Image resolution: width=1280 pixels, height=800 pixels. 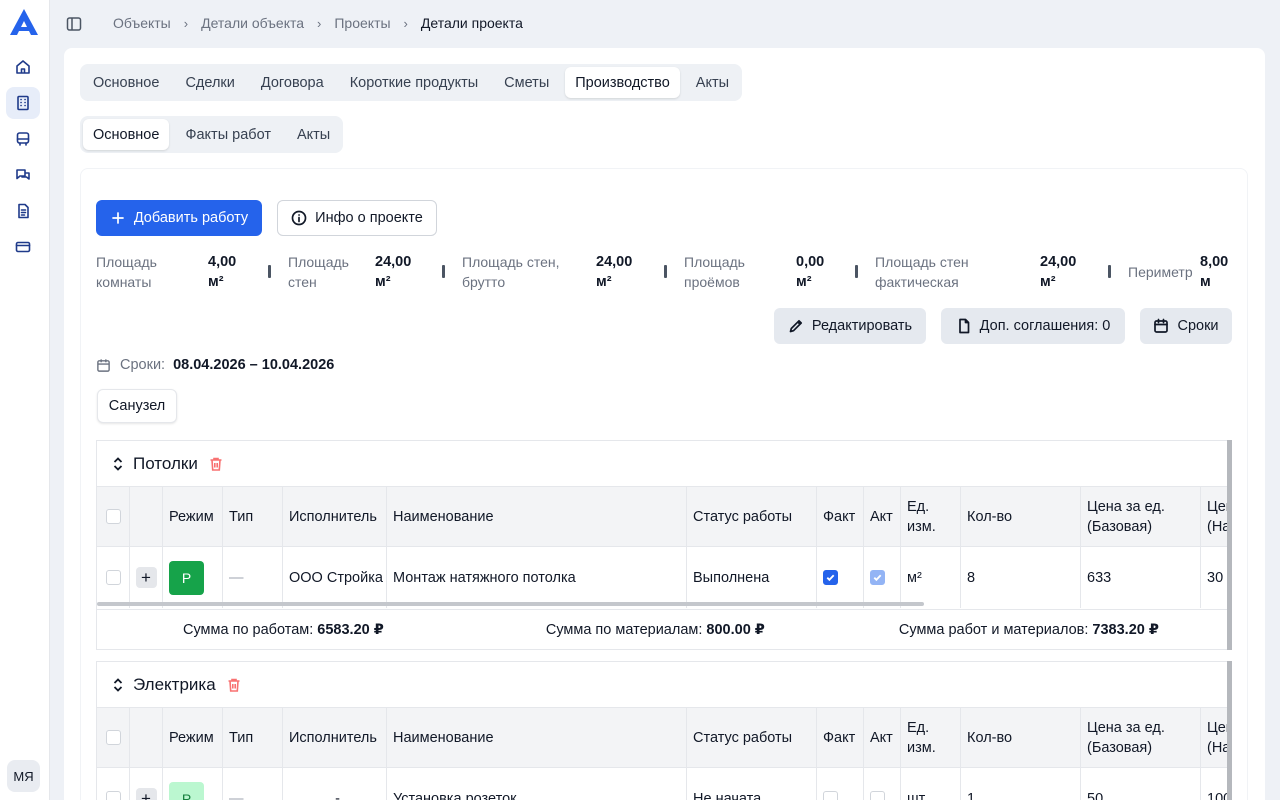 I want to click on nav-chats, so click(x=23, y=175).